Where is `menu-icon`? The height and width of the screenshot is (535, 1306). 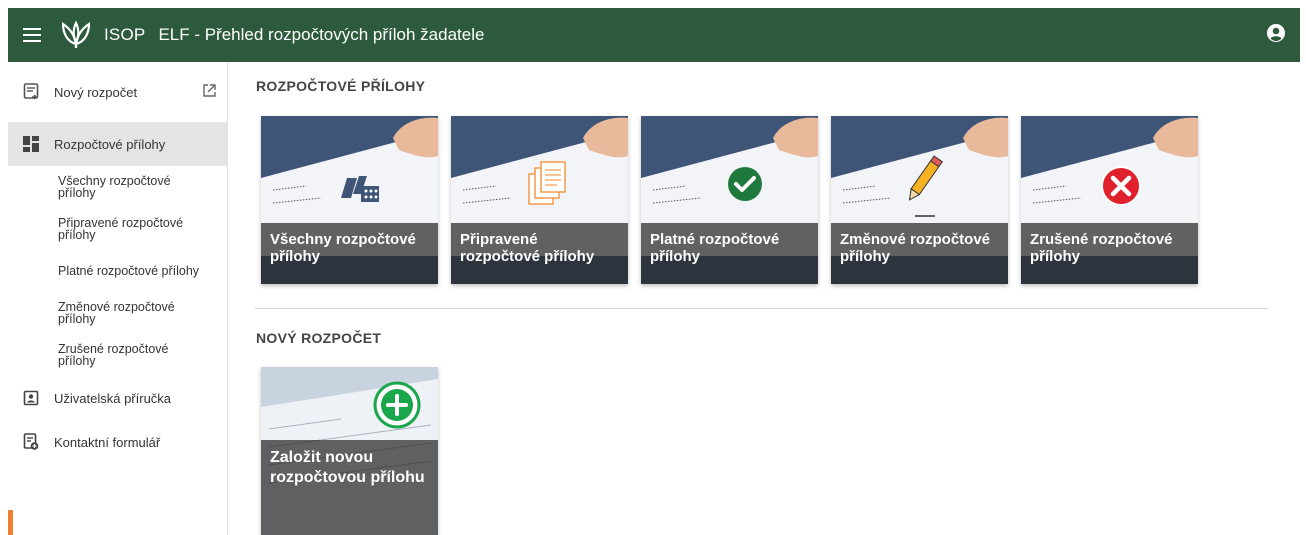 menu-icon is located at coordinates (32, 35).